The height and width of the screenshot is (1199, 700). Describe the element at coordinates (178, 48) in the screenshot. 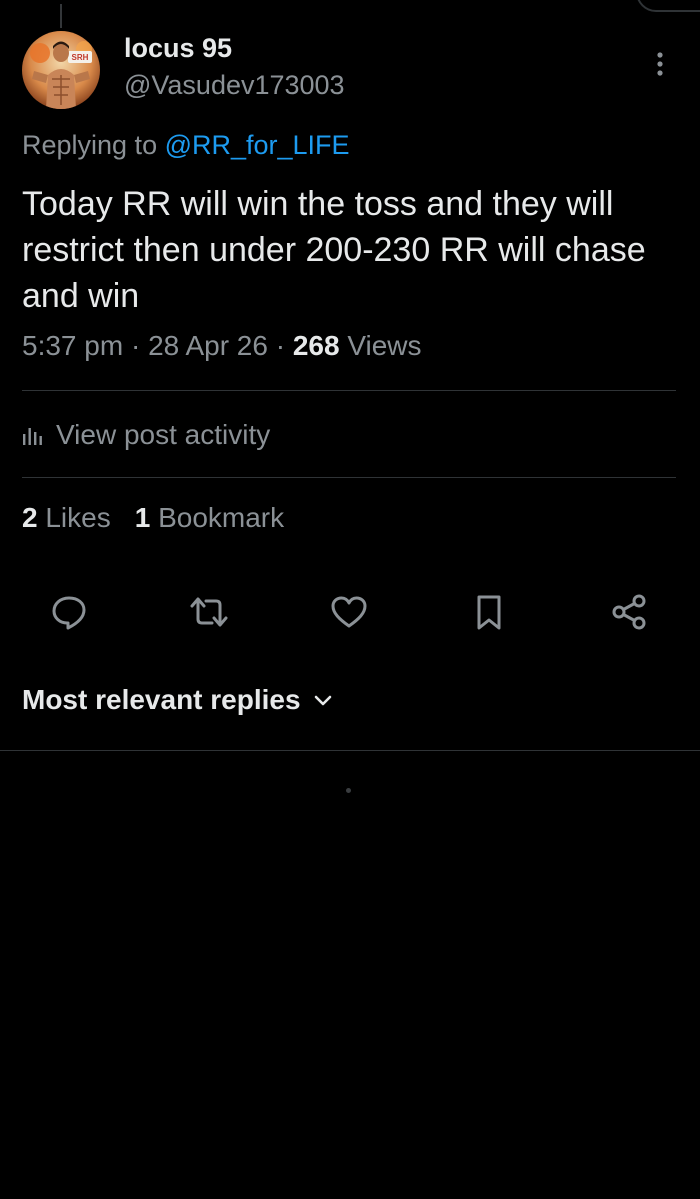

I see `author-name: locus 95` at that location.